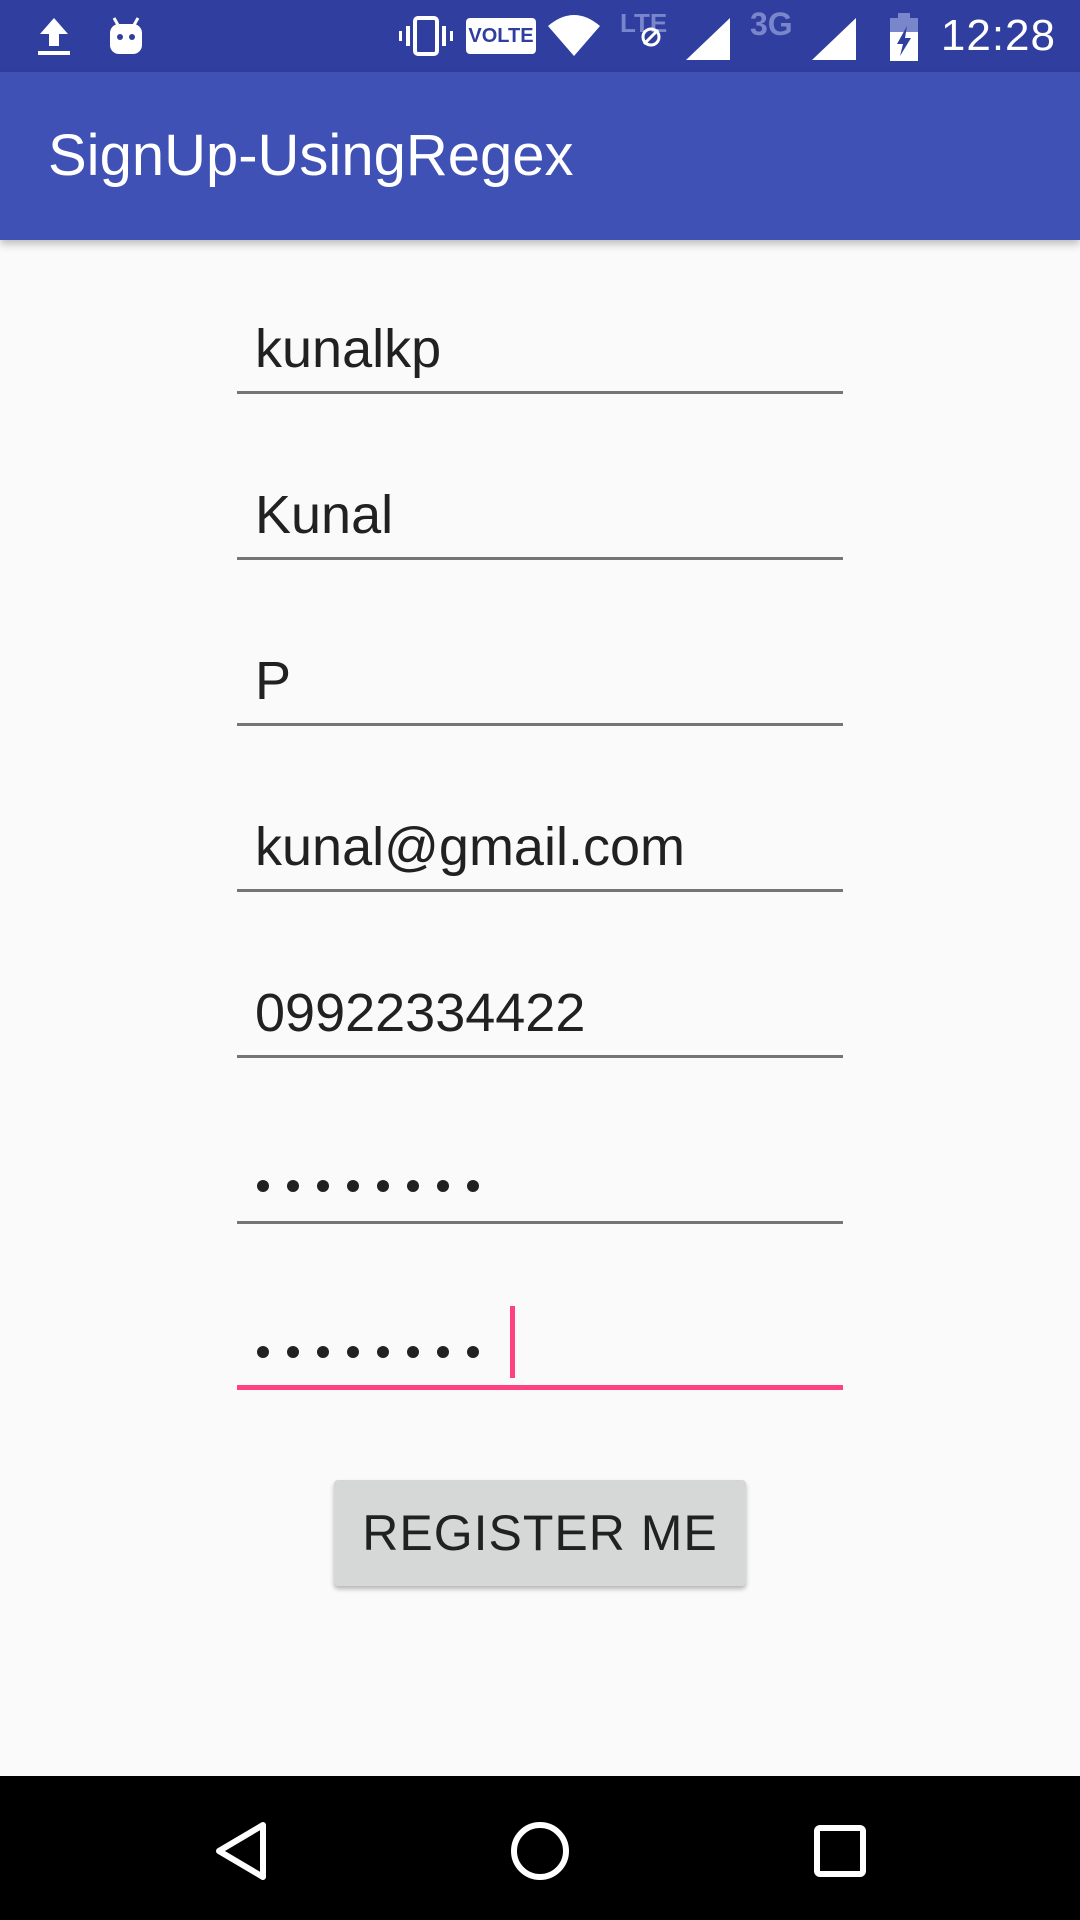 Image resolution: width=1080 pixels, height=1920 pixels. What do you see at coordinates (470, 847) in the screenshot?
I see `email-value: kunal@gmail.com` at bounding box center [470, 847].